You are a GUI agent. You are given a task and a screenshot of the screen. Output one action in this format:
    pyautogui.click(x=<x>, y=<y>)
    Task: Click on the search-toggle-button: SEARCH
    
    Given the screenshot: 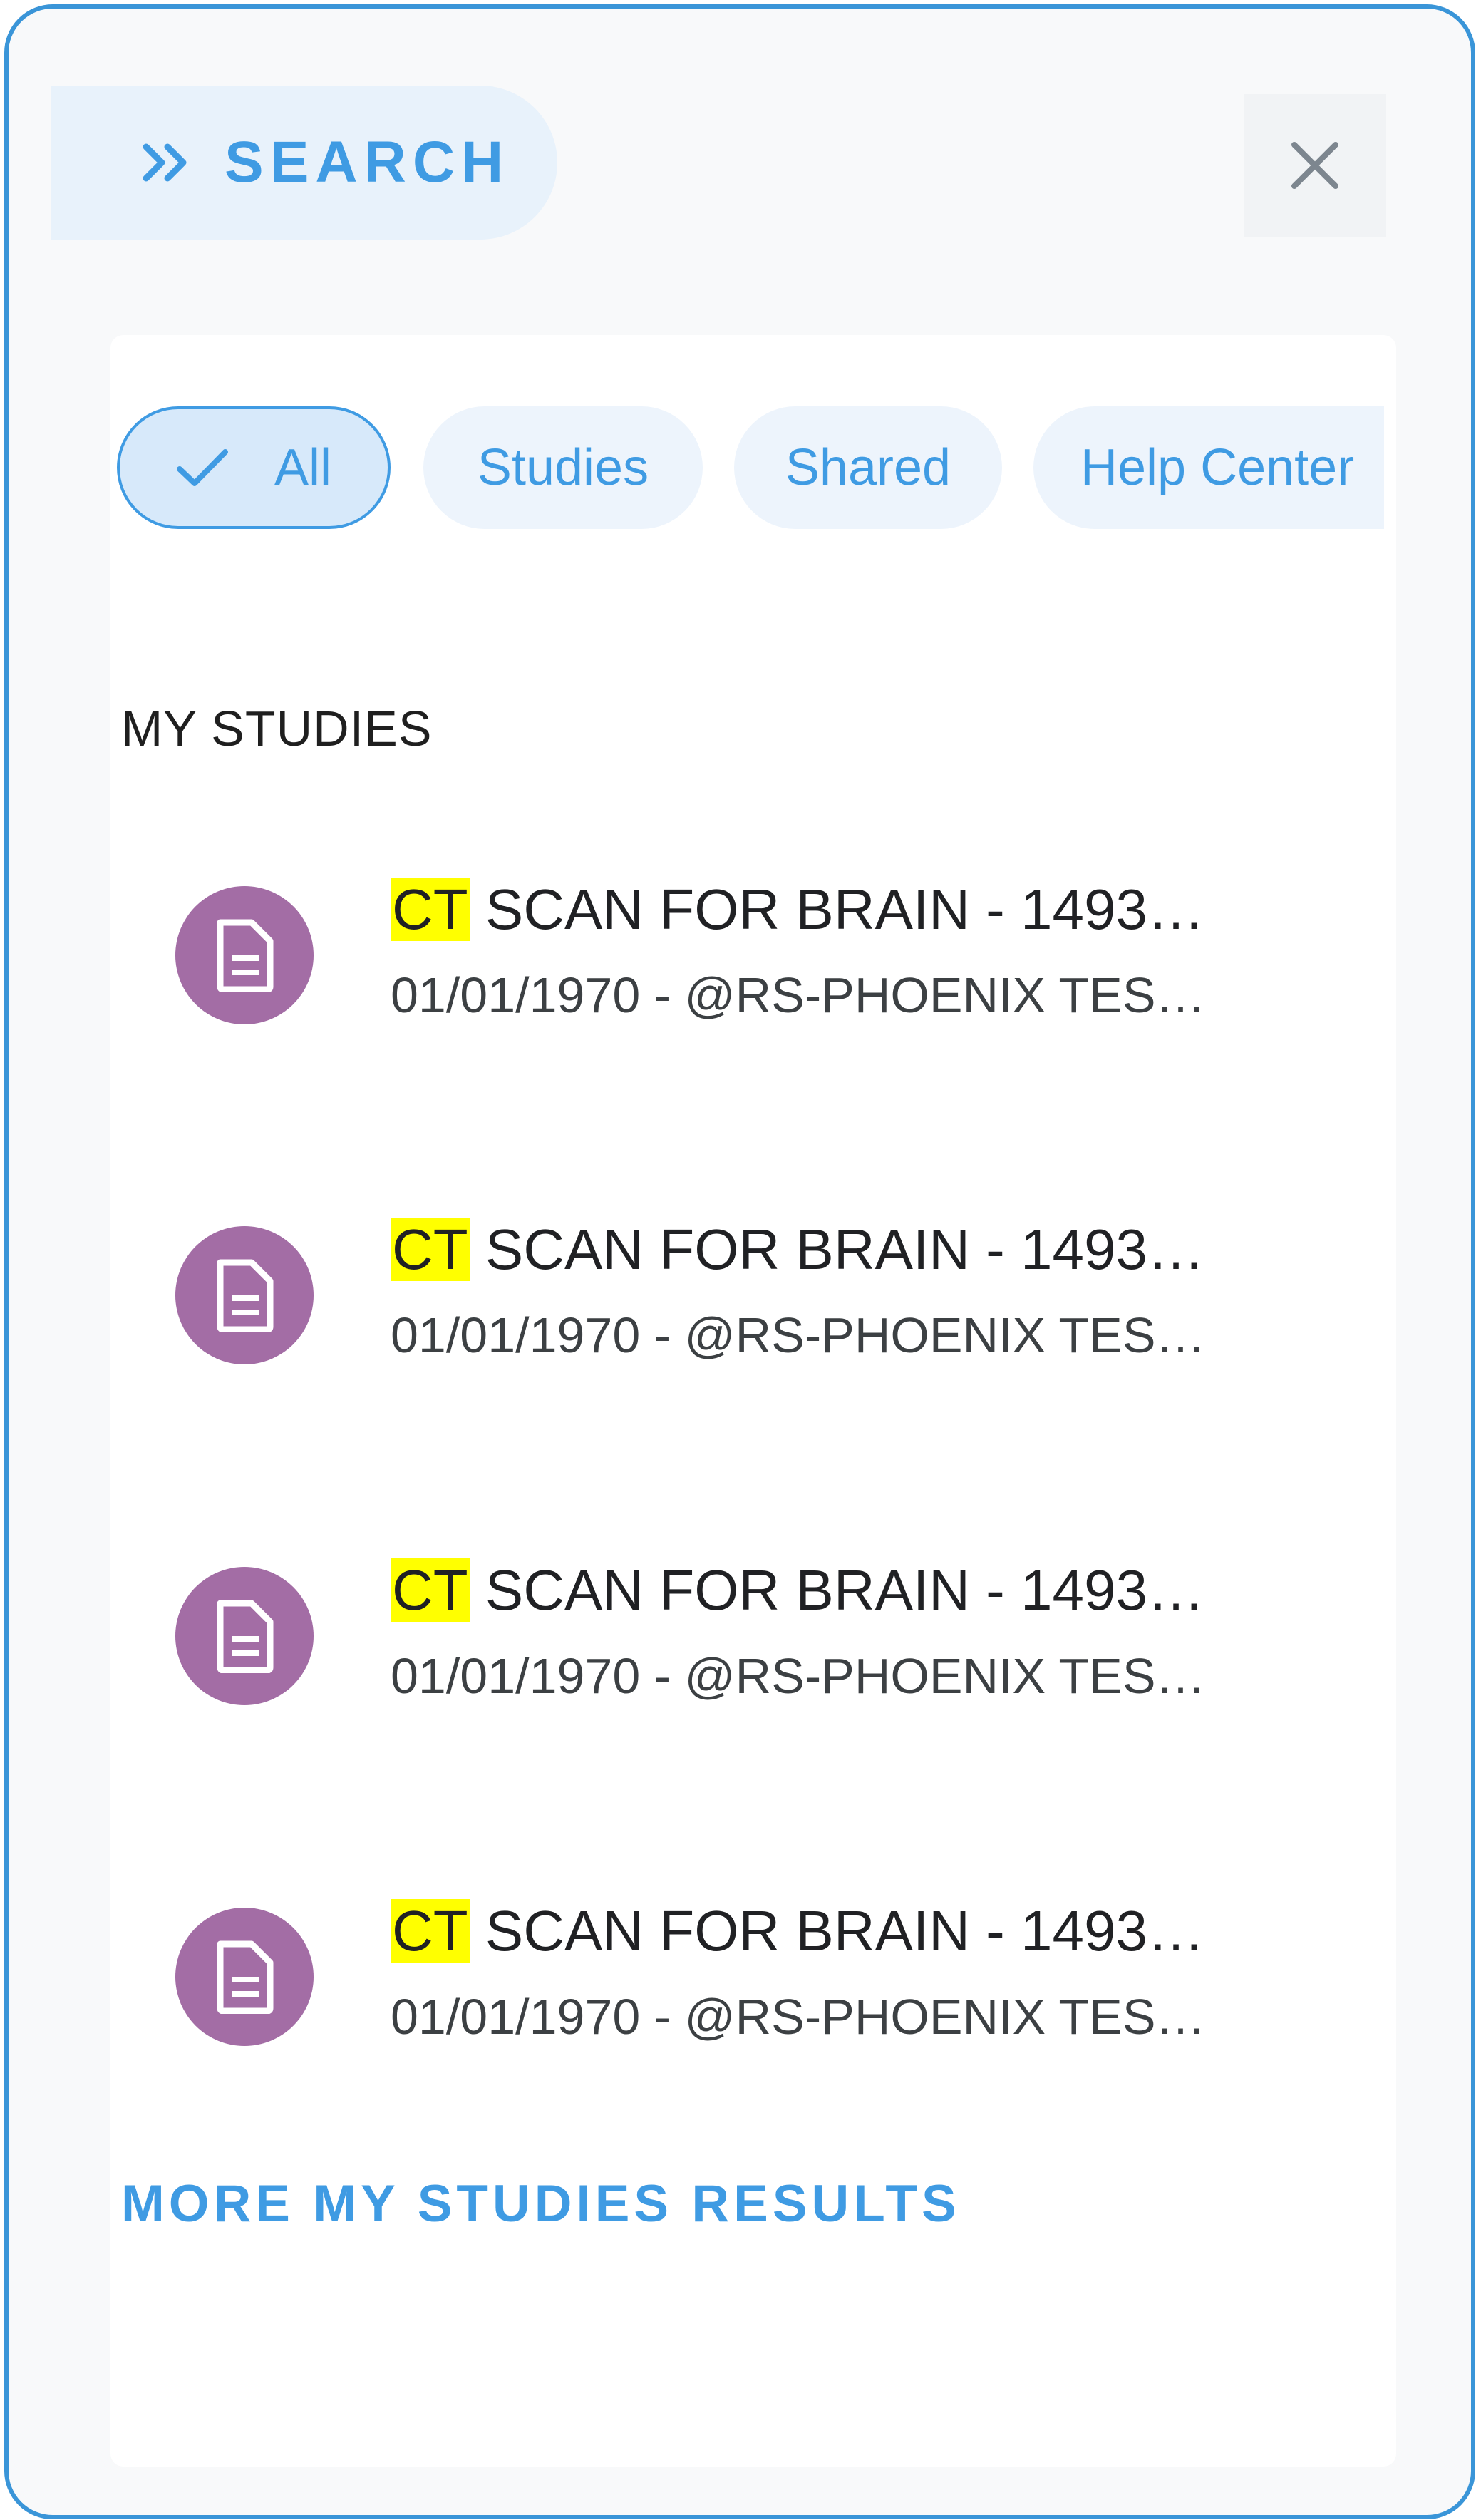 What is the action you would take?
    pyautogui.click(x=304, y=163)
    